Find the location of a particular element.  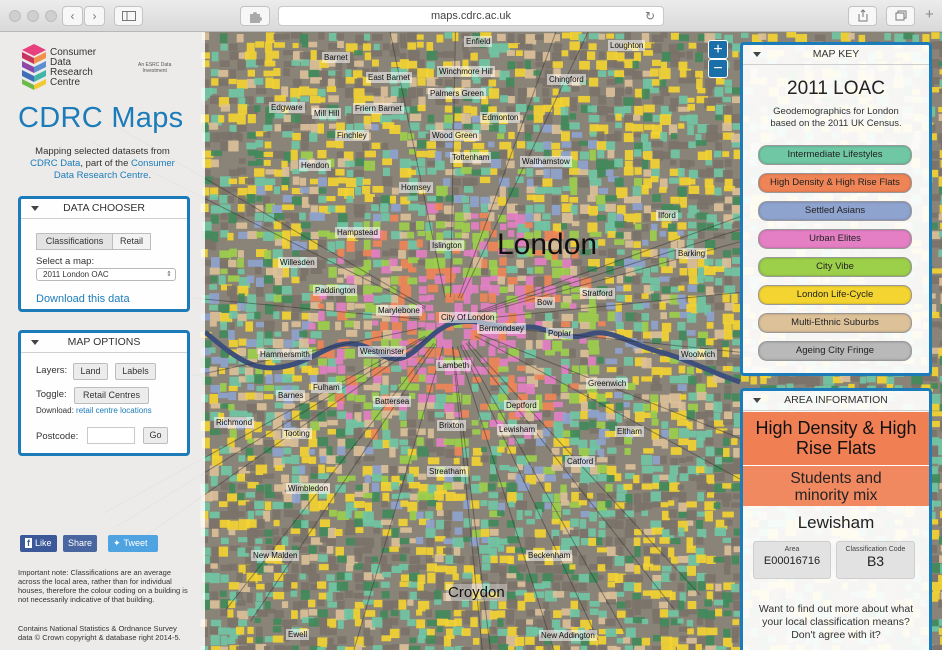

map-select: 2011 London OAC ⇕ is located at coordinates (106, 274).